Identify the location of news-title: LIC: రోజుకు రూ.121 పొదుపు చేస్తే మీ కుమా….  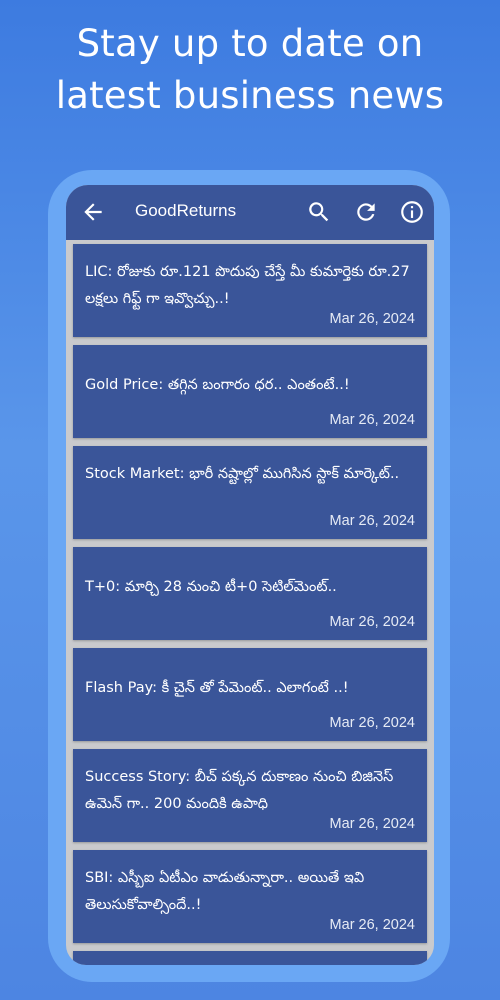
(247, 285).